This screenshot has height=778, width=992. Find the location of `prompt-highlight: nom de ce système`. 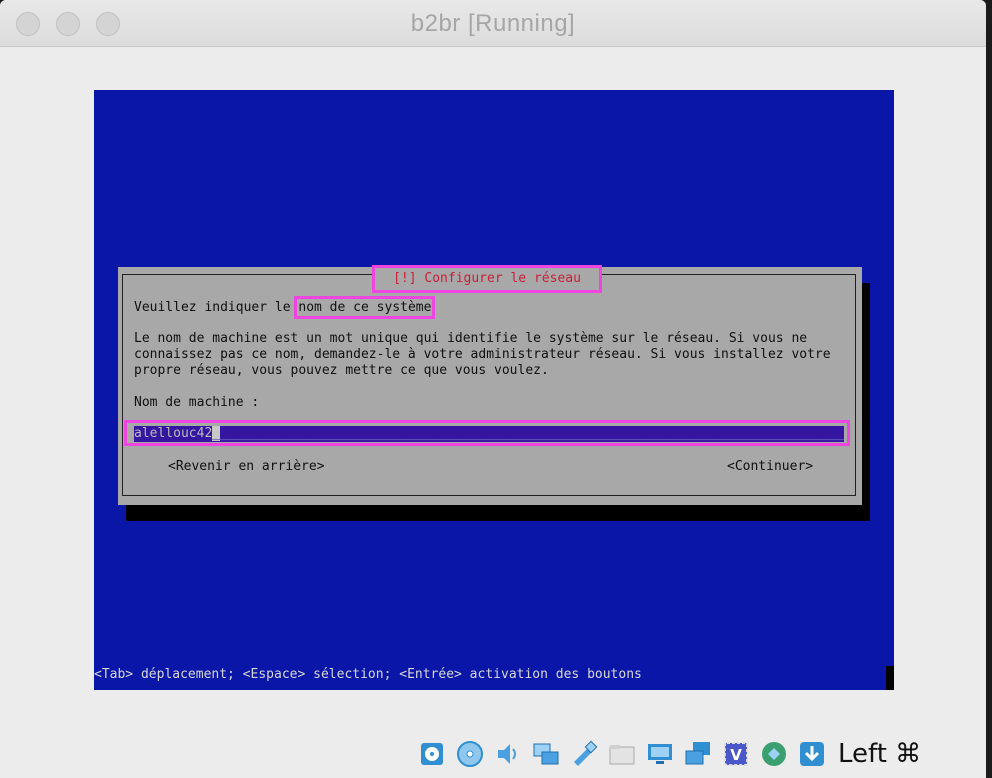

prompt-highlight: nom de ce système is located at coordinates (365, 307).